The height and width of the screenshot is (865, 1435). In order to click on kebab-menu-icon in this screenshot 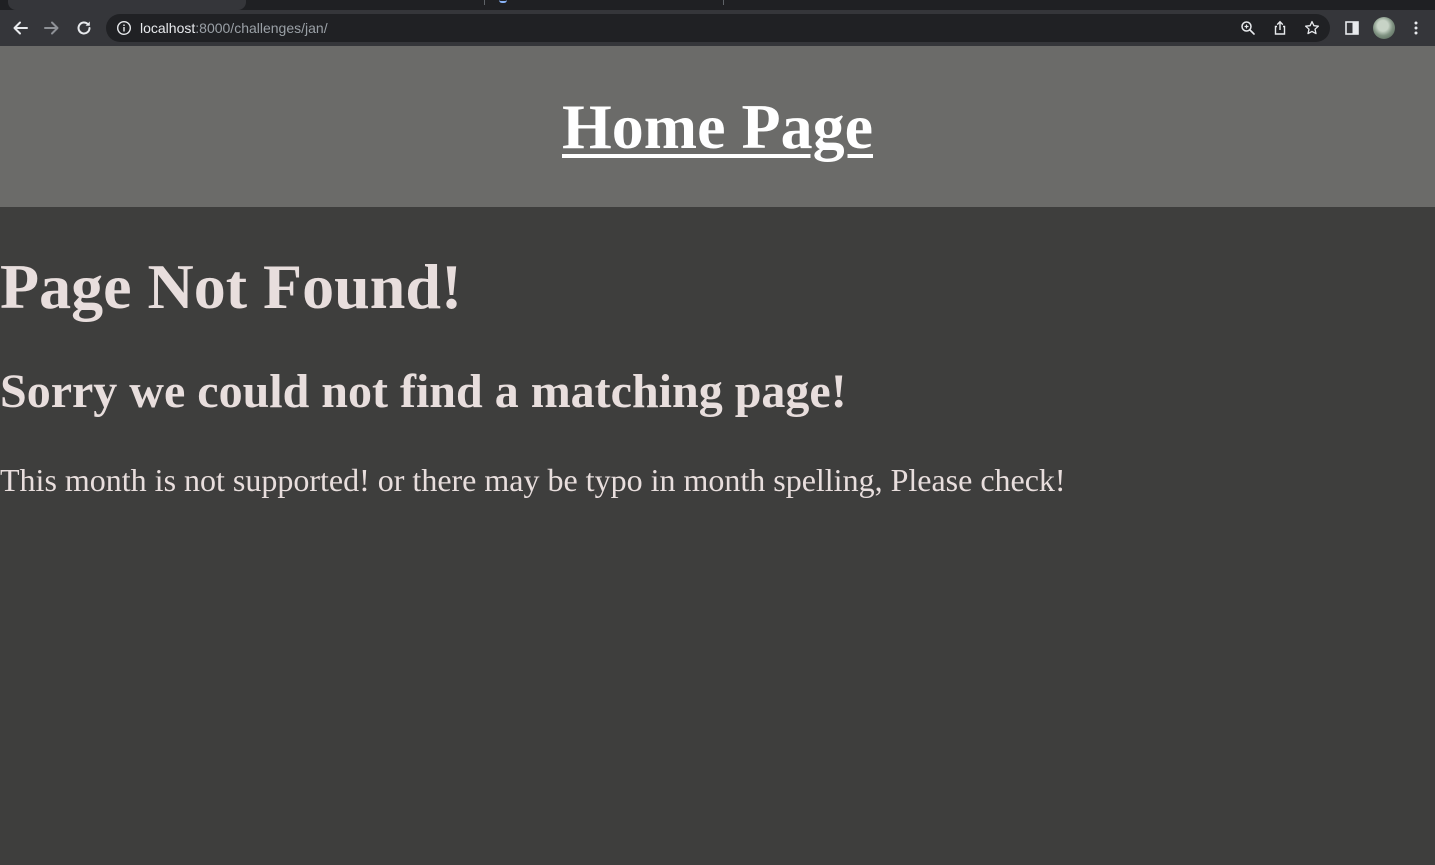, I will do `click(1416, 28)`.